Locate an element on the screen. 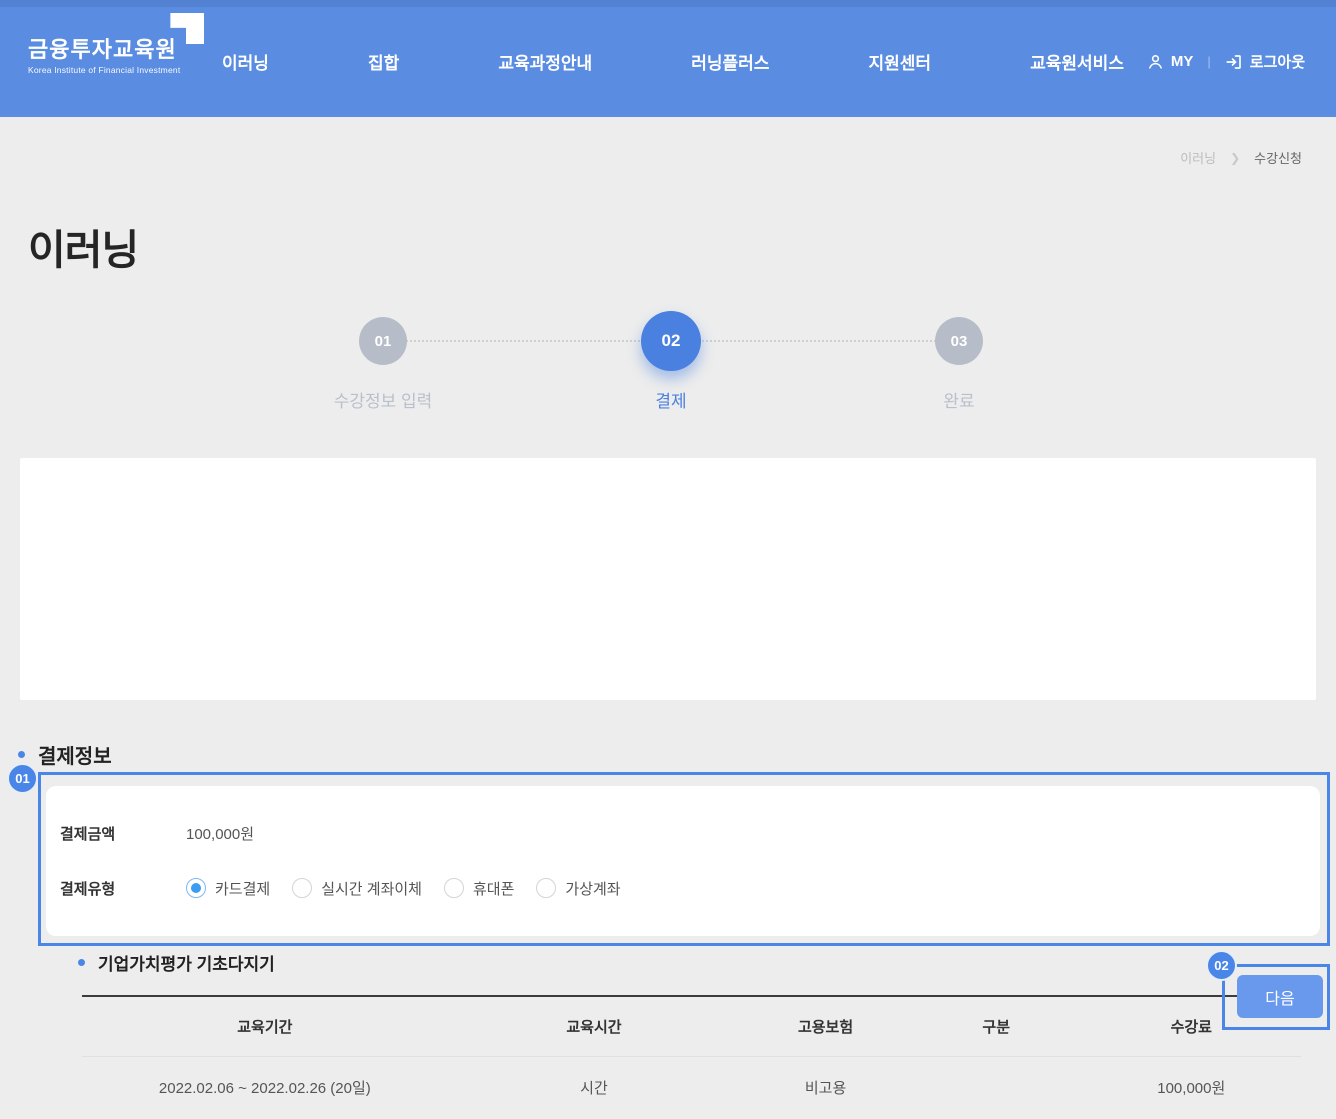 The image size is (1336, 1119). cell-fee: 100,000원 is located at coordinates (1191, 1087).